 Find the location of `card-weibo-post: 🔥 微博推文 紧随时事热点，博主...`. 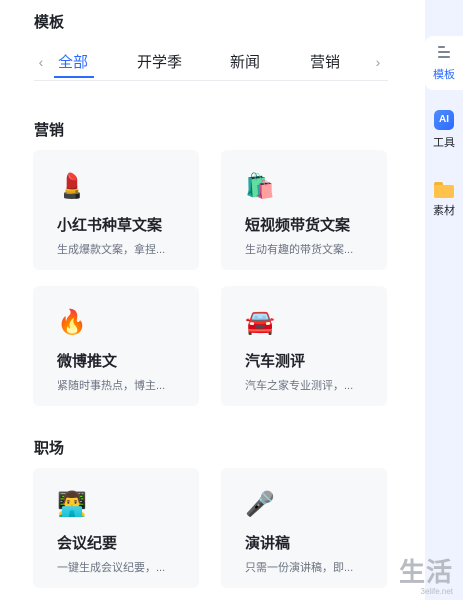

card-weibo-post: 🔥 微博推文 紧随时事热点，博主... is located at coordinates (116, 346).